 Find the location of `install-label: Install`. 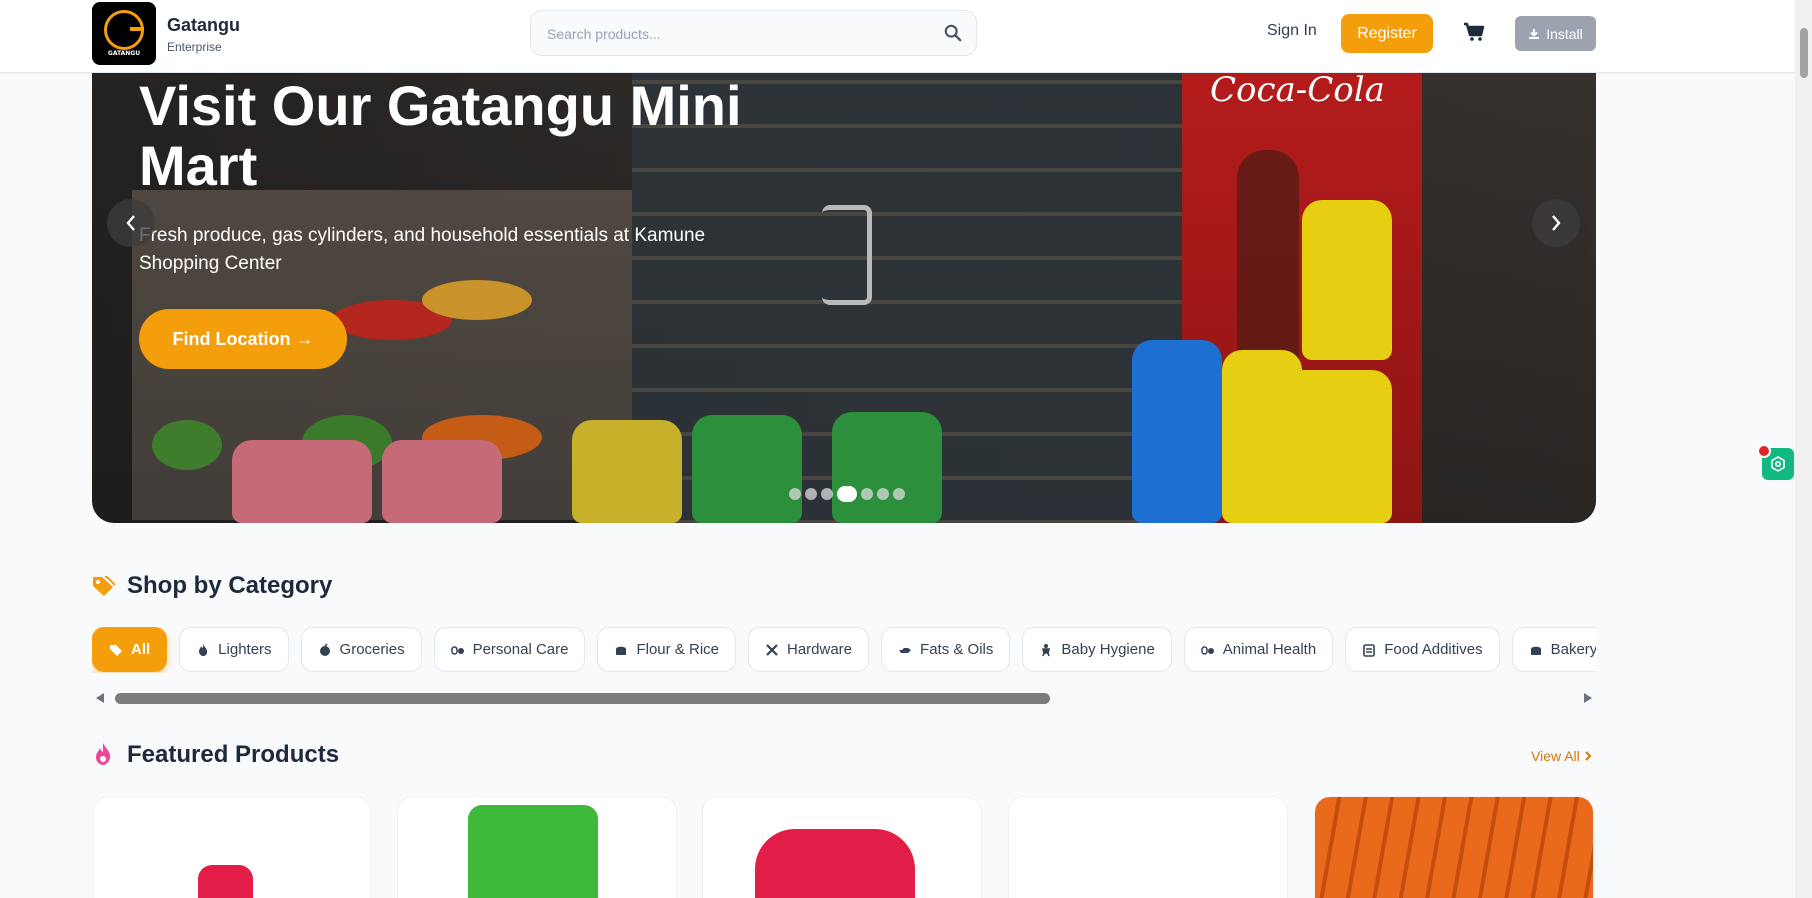

install-label: Install is located at coordinates (1564, 33).